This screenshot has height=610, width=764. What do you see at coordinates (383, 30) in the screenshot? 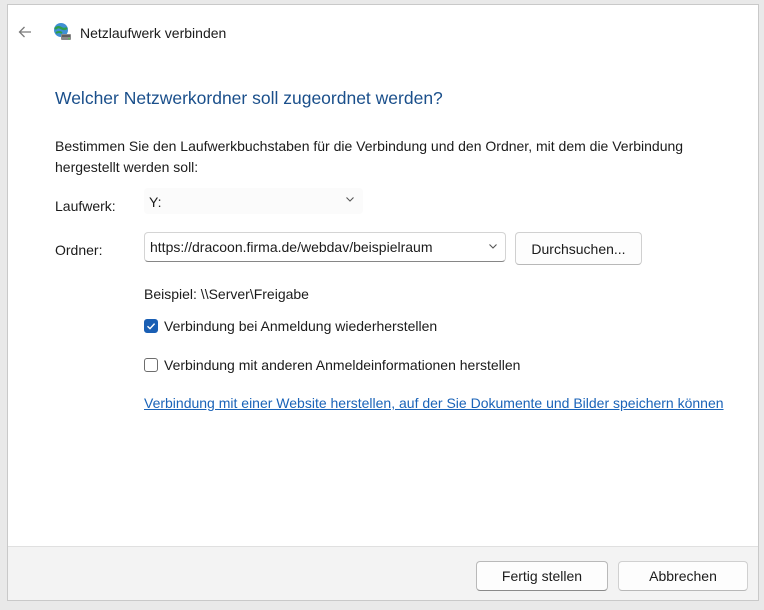
I see `title-bar: Netzlaufwerk verbinden` at bounding box center [383, 30].